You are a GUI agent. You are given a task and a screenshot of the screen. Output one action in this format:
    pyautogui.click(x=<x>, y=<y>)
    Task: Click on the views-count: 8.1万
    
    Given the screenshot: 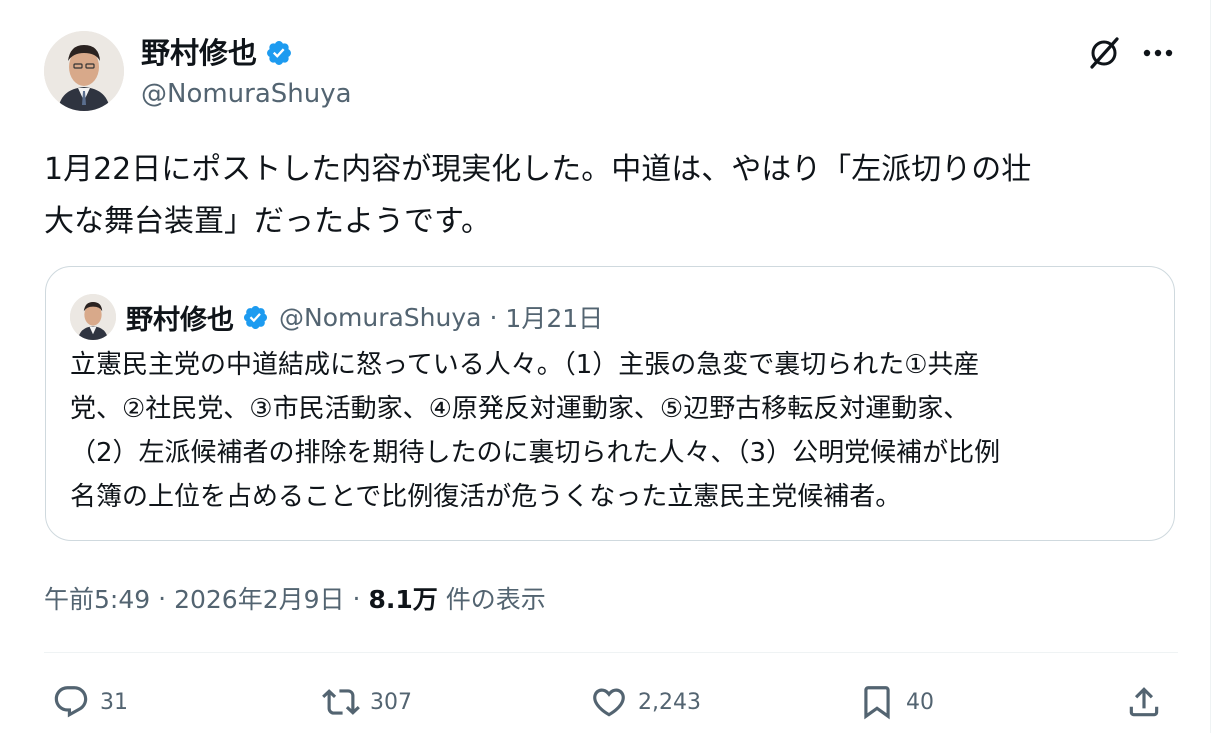 What is the action you would take?
    pyautogui.click(x=403, y=599)
    